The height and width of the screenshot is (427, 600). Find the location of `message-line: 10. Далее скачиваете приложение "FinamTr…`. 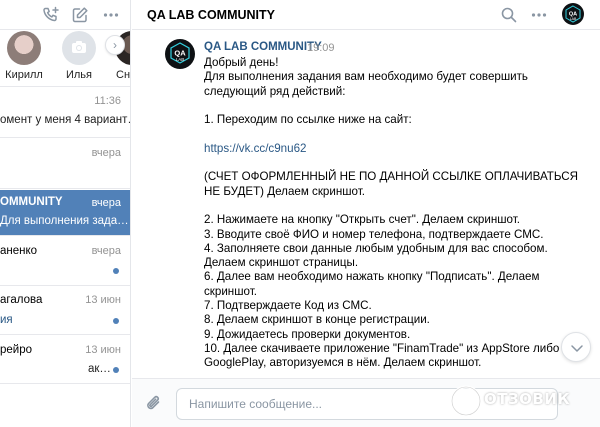

message-line: 10. Далее скачиваете приложение "FinamTr… is located at coordinates (382, 348).